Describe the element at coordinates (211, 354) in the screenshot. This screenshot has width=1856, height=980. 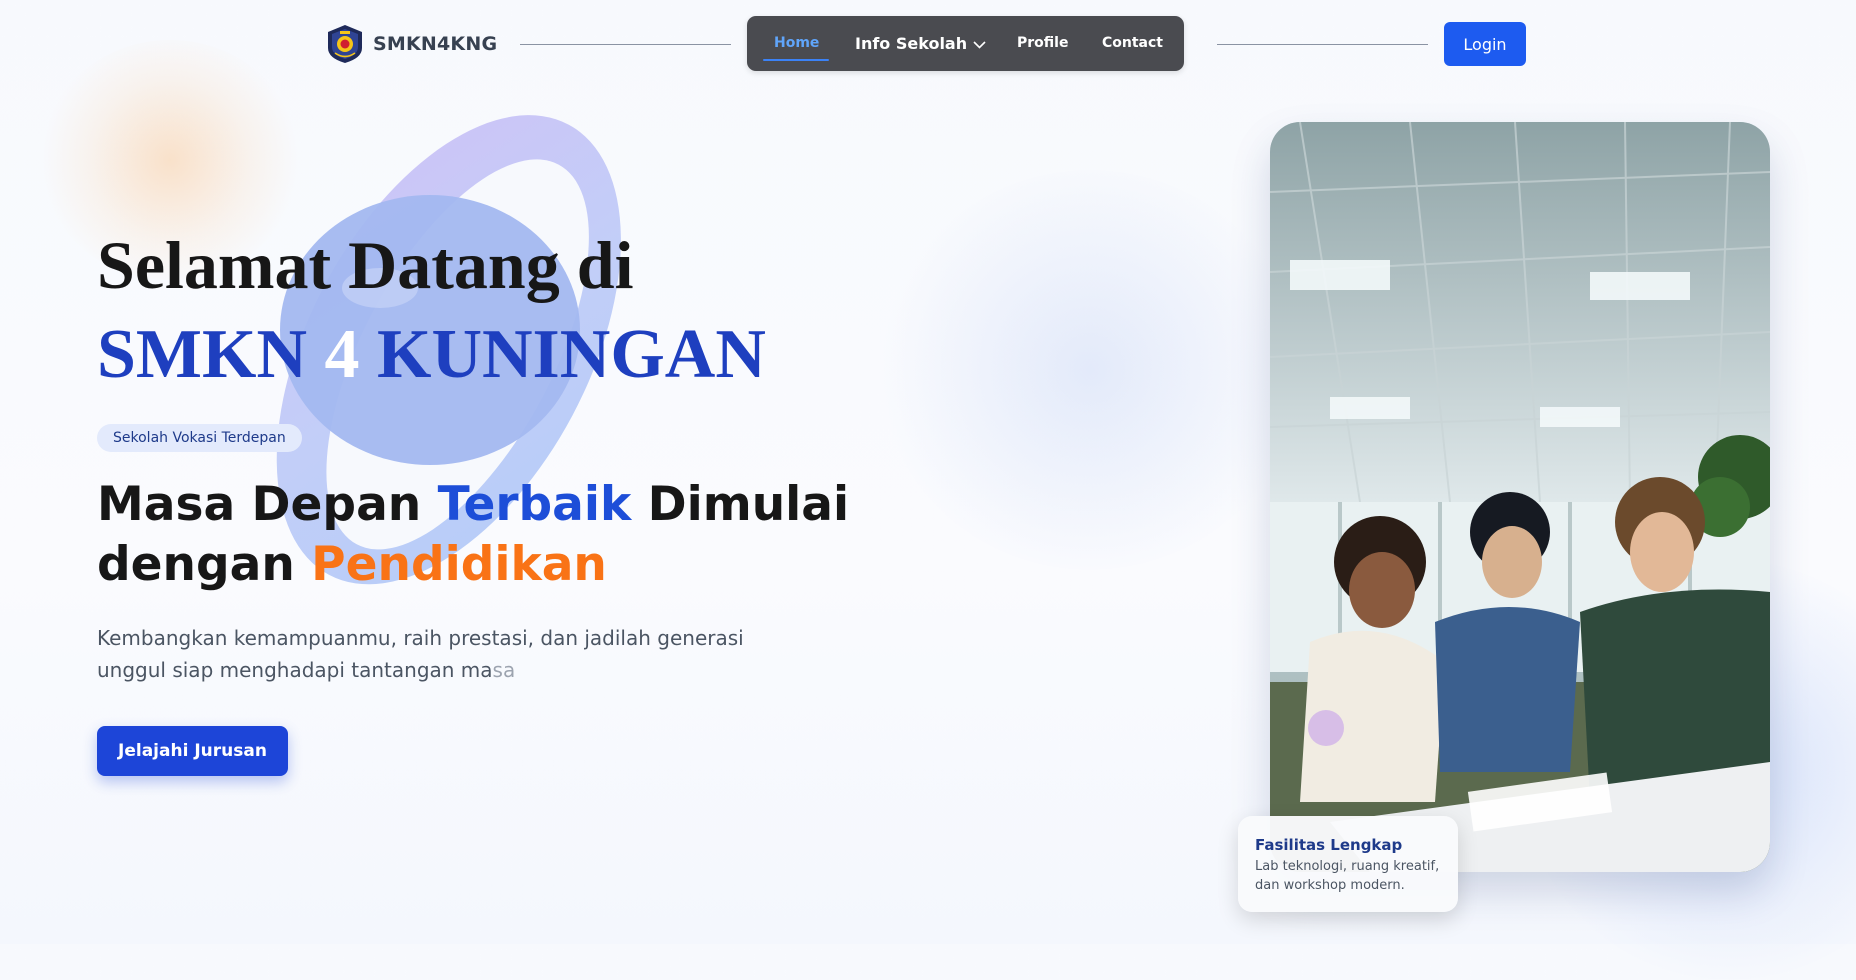
I see `hero-title-smkn: SMKN` at that location.